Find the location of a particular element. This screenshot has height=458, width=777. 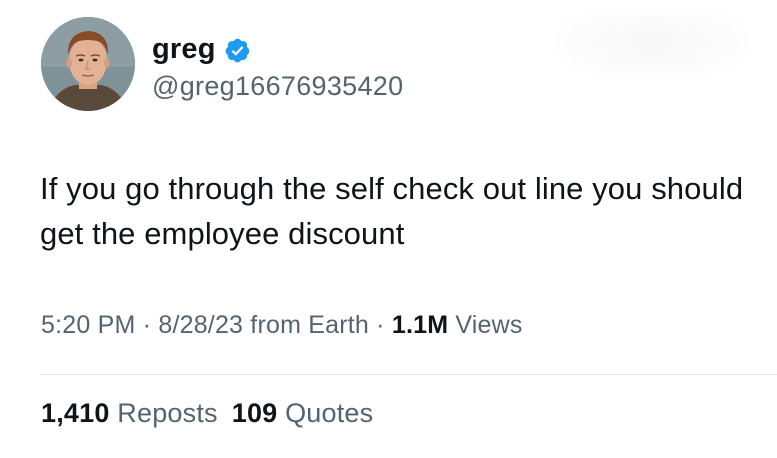

views-count: 1.1M is located at coordinates (420, 325).